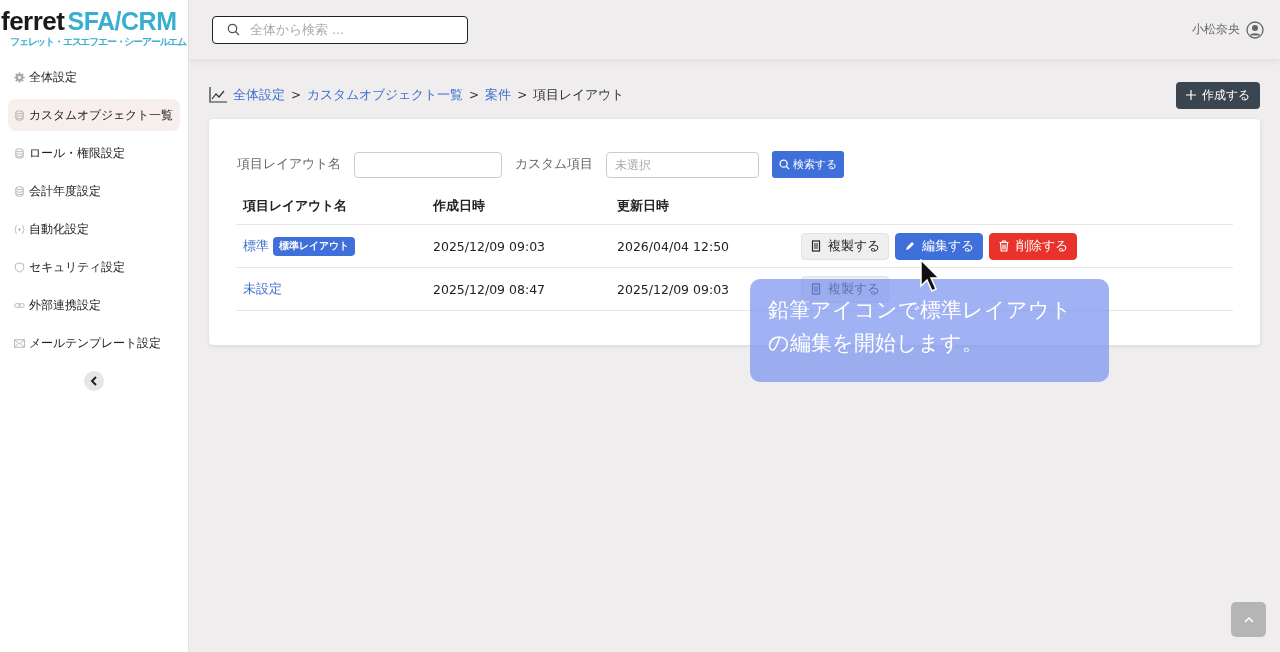  What do you see at coordinates (256, 246) in the screenshot?
I see `layout-link: 標準` at bounding box center [256, 246].